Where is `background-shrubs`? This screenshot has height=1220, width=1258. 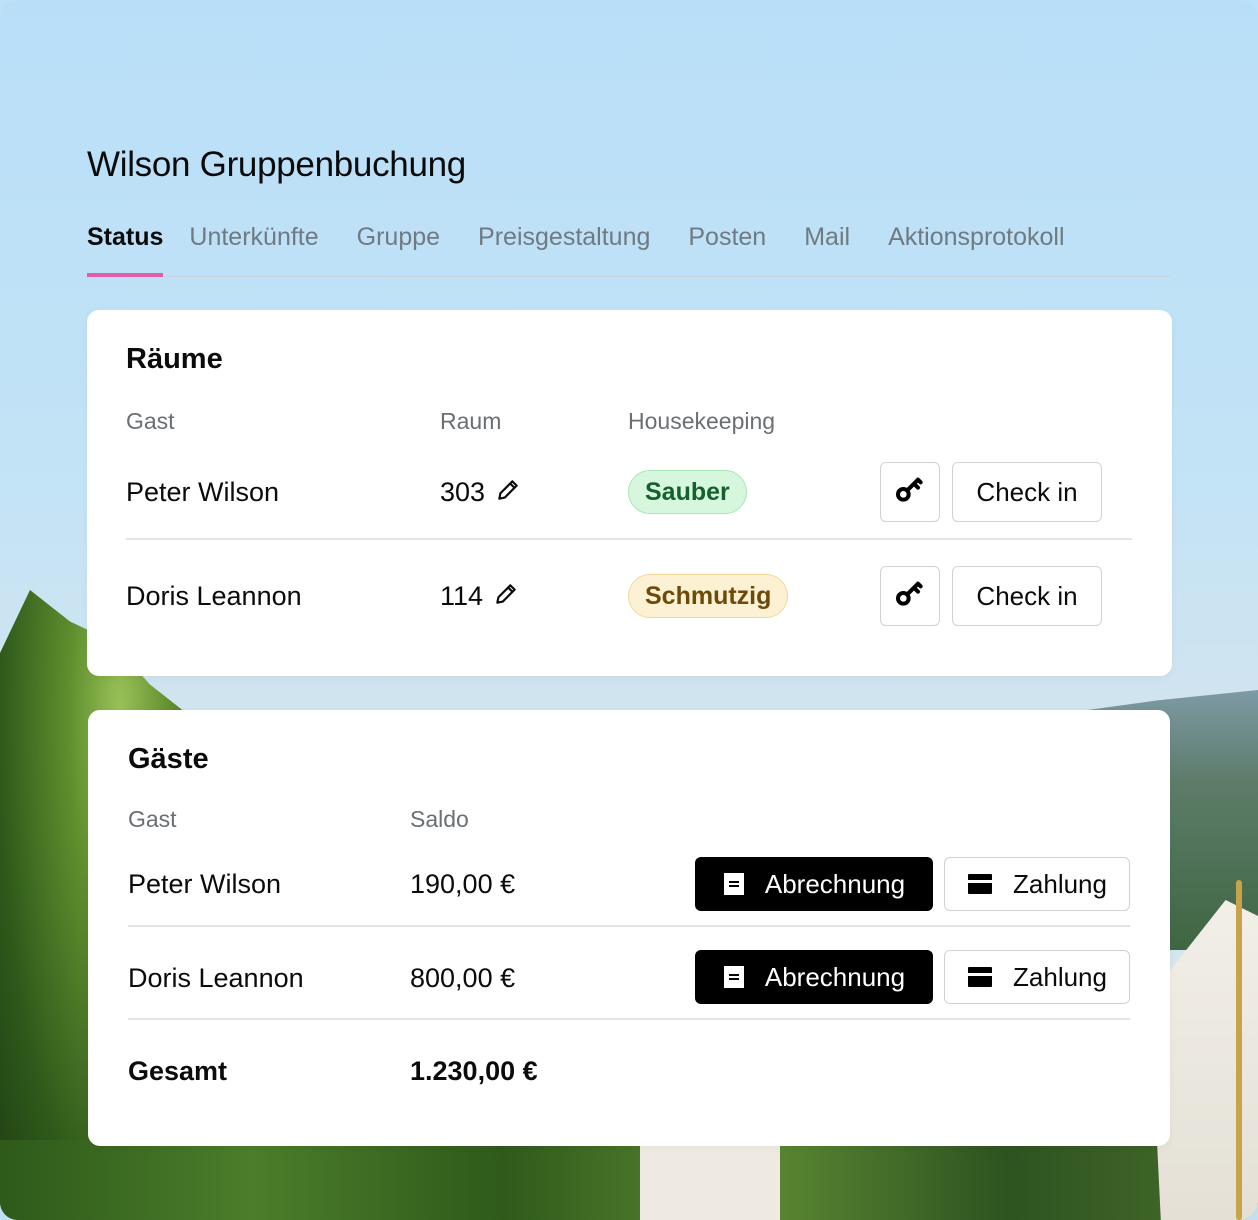
background-shrubs is located at coordinates (629, 1180).